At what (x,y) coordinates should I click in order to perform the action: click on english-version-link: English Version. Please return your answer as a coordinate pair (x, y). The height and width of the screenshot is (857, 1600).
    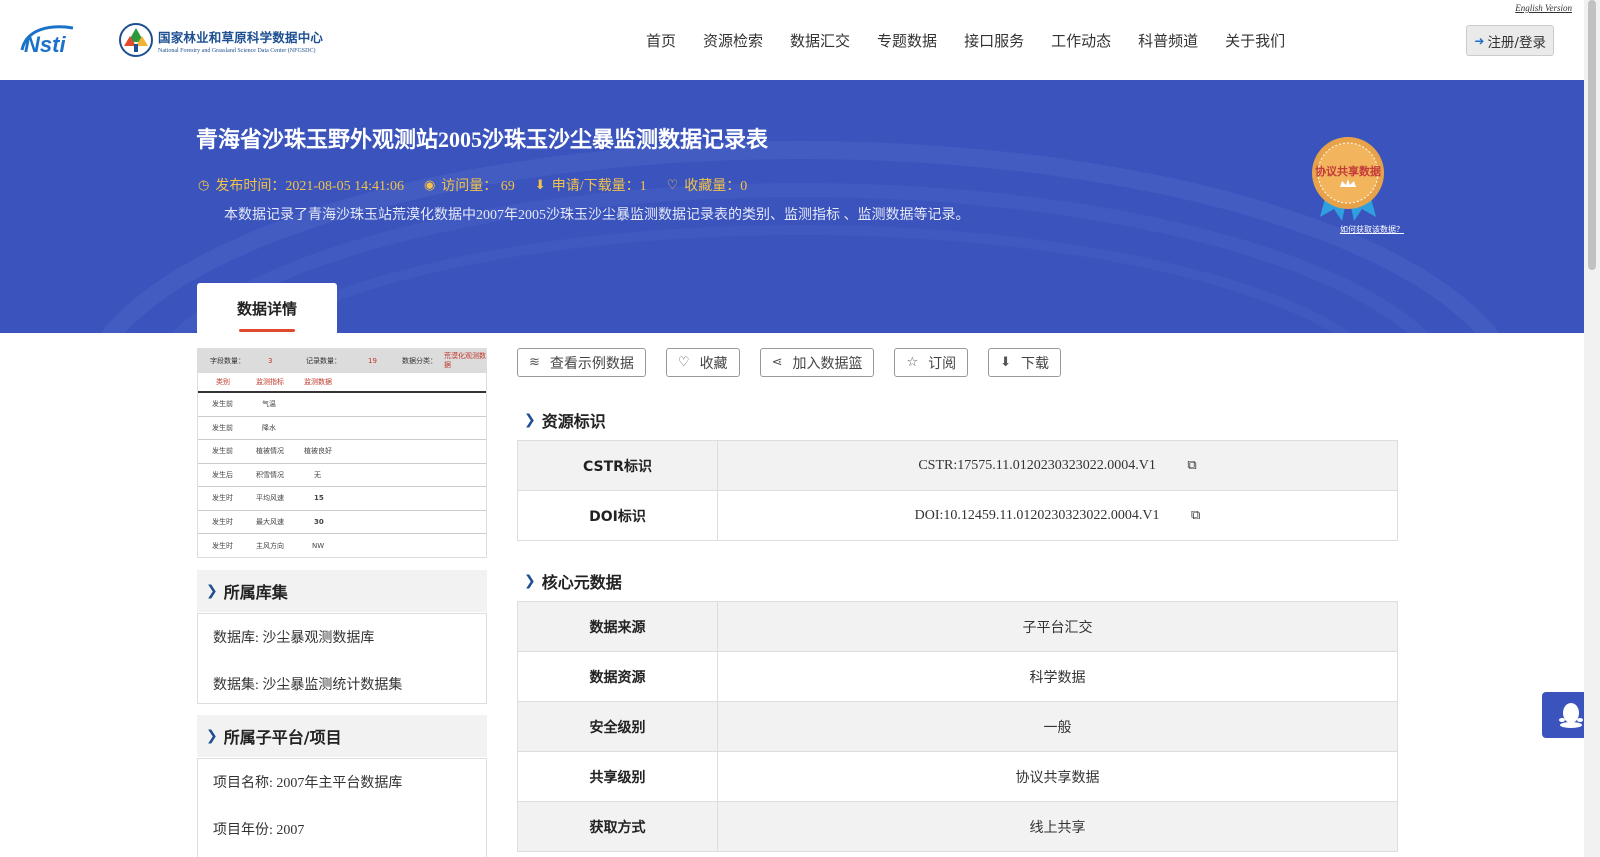
    Looking at the image, I should click on (1543, 8).